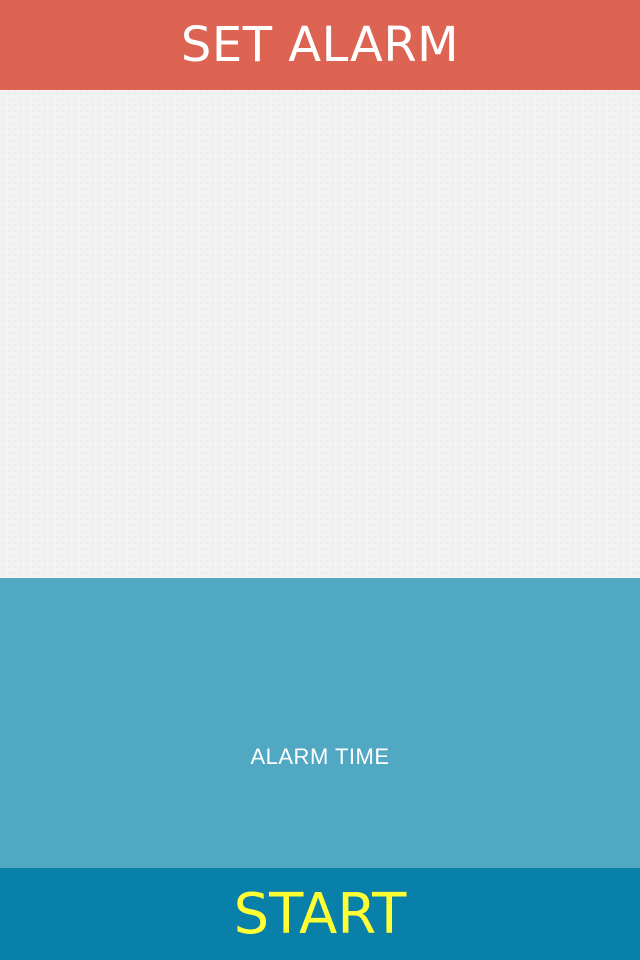  I want to click on page-title: SET ALARM, so click(320, 45).